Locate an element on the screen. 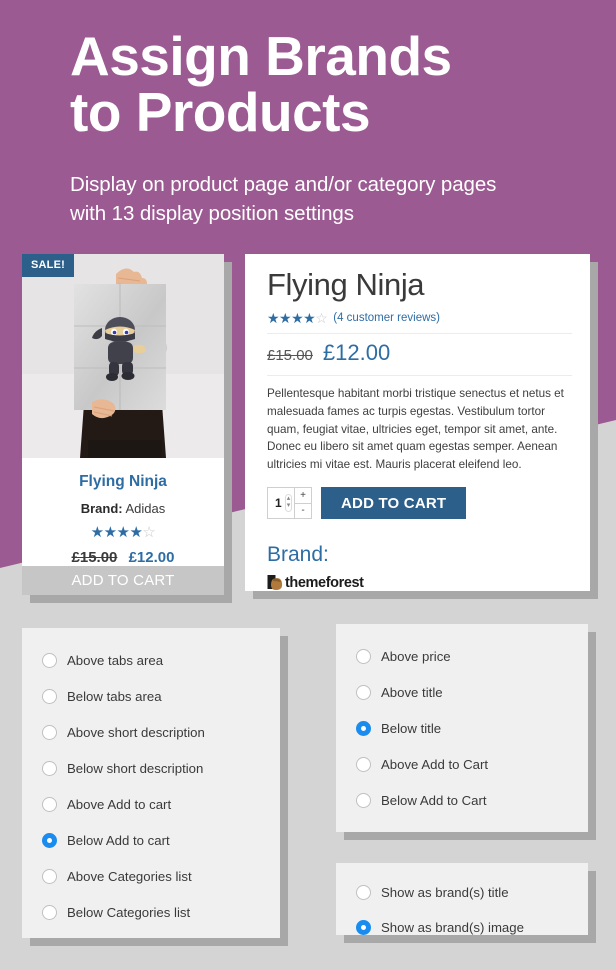 The image size is (616, 970). radio-option-row: Below Add to cart is located at coordinates (161, 840).